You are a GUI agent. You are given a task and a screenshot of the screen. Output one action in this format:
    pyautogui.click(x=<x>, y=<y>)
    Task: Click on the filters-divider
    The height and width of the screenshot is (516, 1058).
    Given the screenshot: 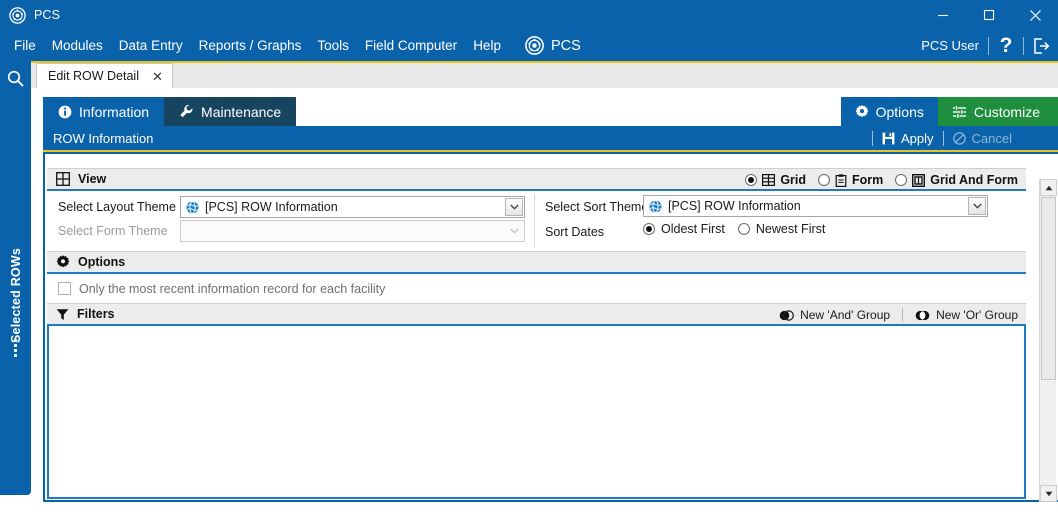 What is the action you would take?
    pyautogui.click(x=903, y=315)
    